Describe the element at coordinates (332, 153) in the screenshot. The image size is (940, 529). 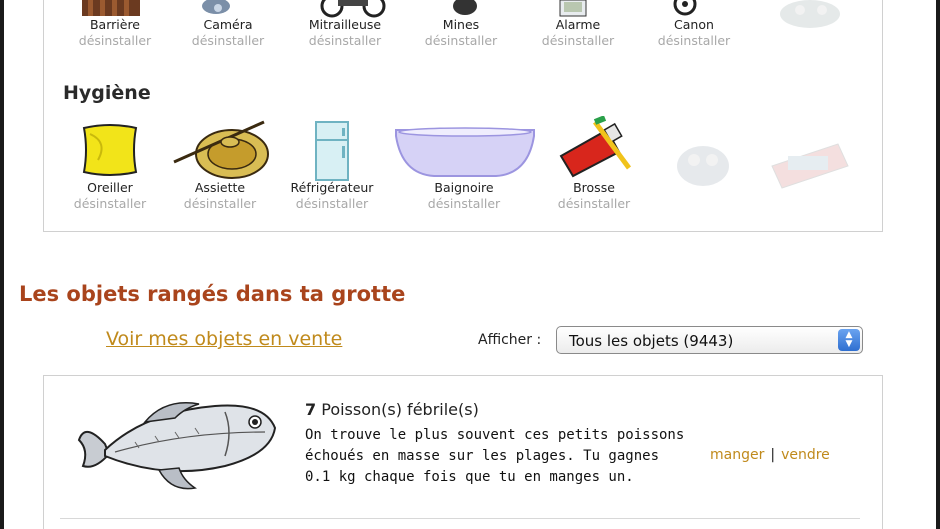
I see `fridge-icon` at that location.